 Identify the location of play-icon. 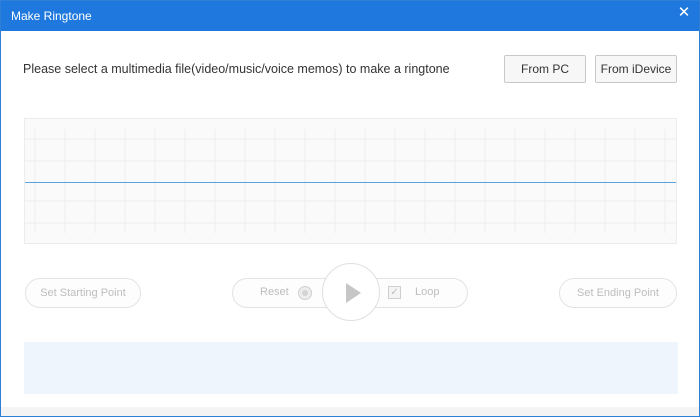
(353, 293).